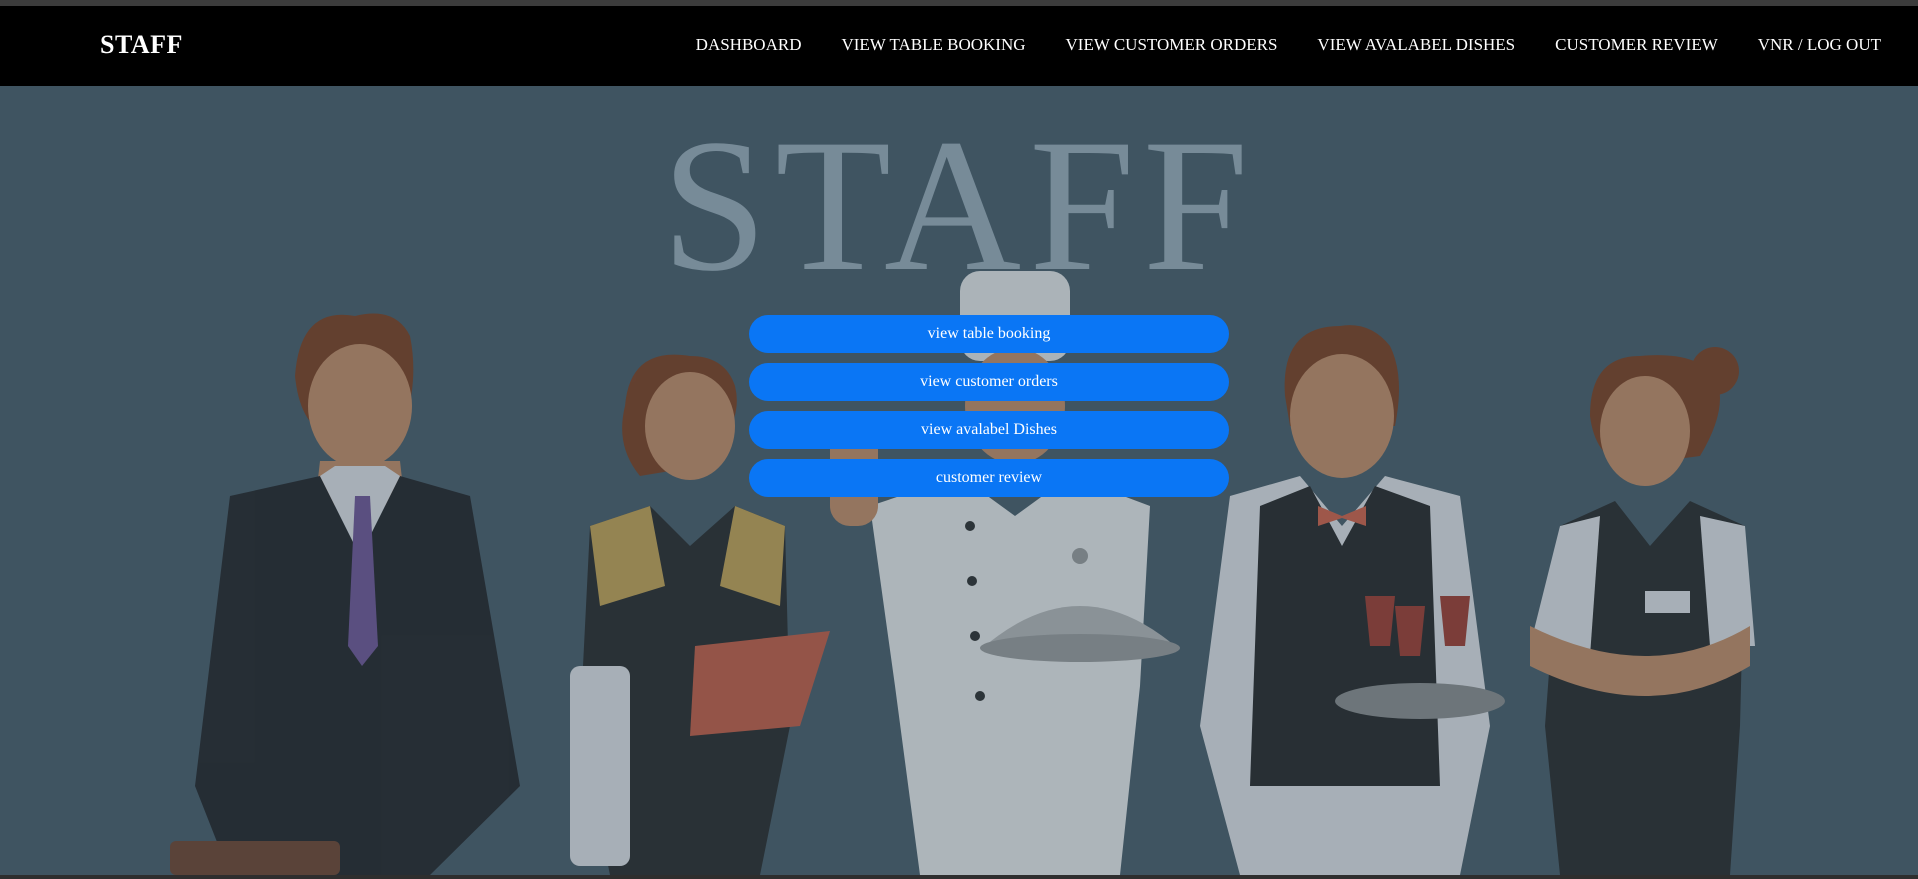 The image size is (1918, 879). I want to click on view-table-booking-button: view table booking, so click(989, 334).